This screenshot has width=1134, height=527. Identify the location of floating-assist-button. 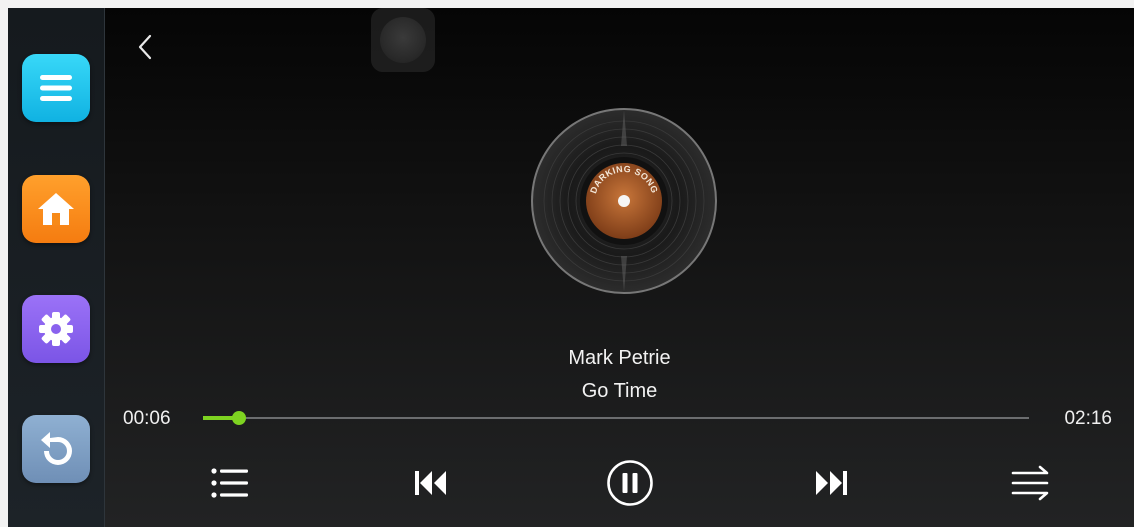
(403, 40).